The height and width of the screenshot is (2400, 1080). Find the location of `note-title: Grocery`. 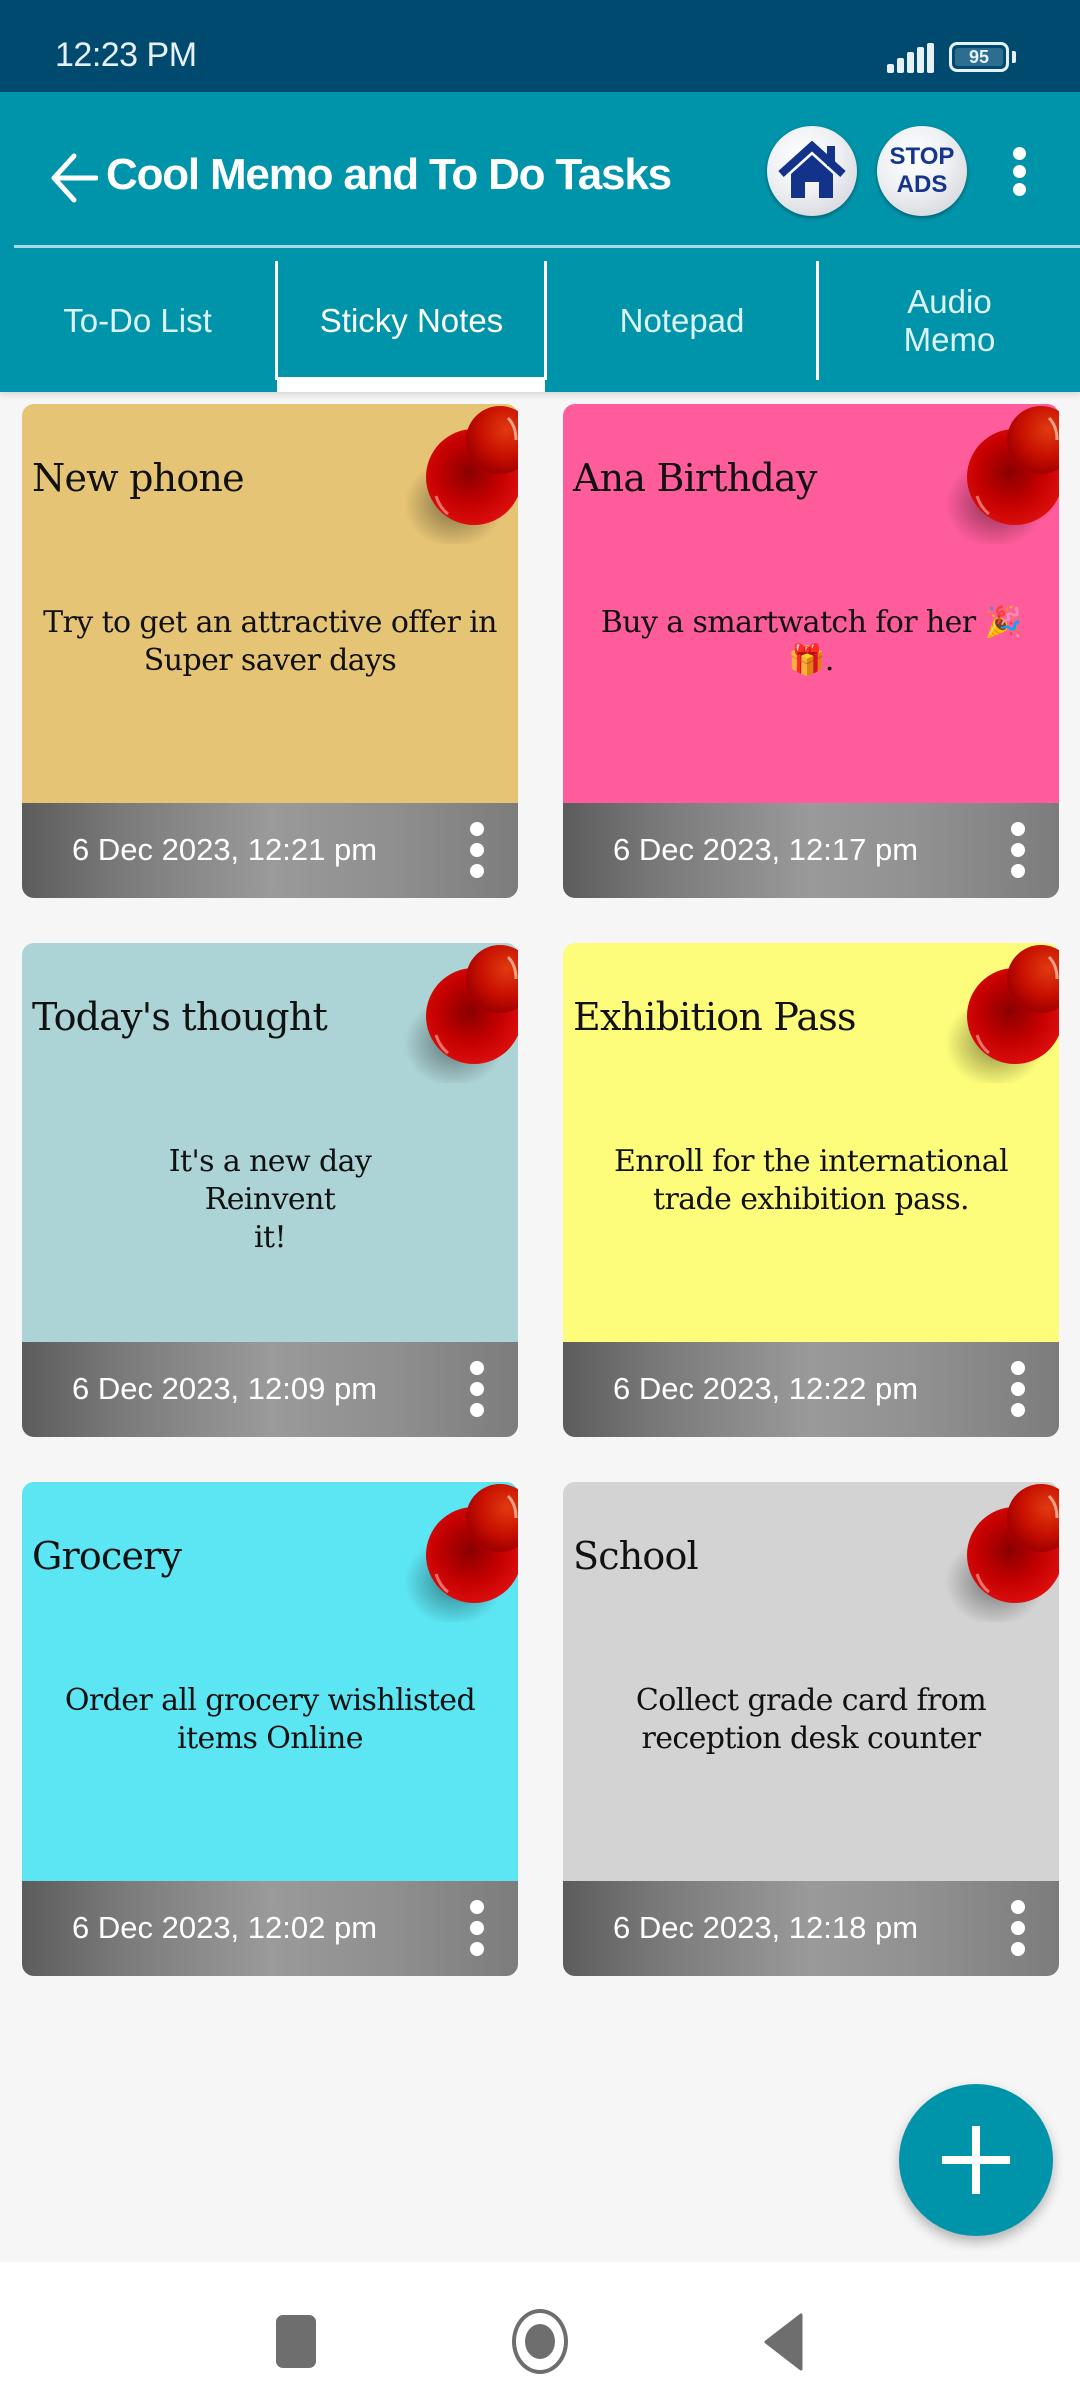

note-title: Grocery is located at coordinates (107, 1556).